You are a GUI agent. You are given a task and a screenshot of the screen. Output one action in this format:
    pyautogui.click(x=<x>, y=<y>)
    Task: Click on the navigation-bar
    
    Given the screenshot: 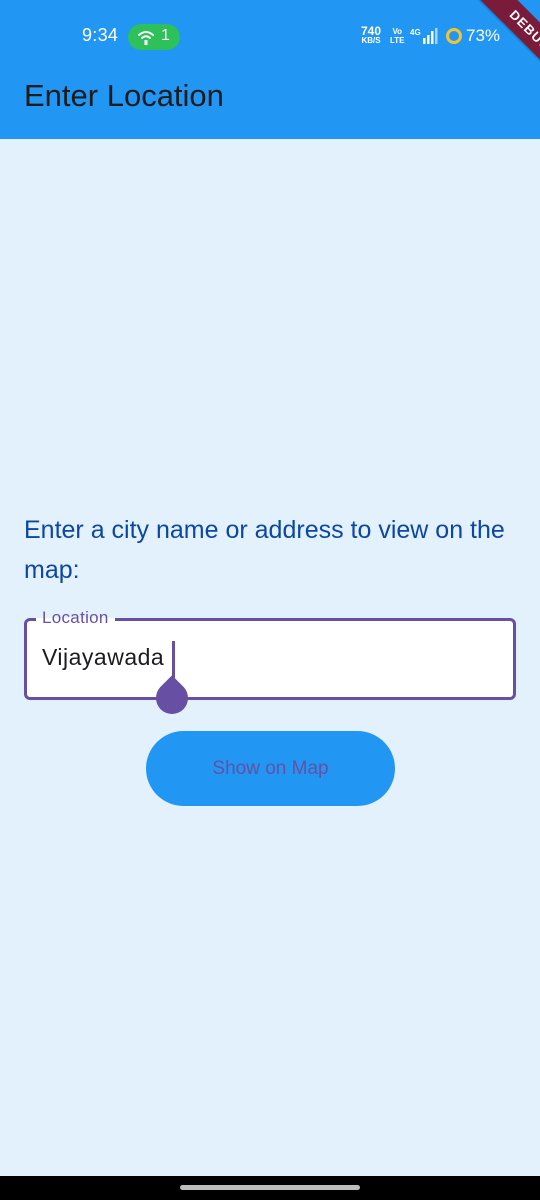 What is the action you would take?
    pyautogui.click(x=270, y=1188)
    